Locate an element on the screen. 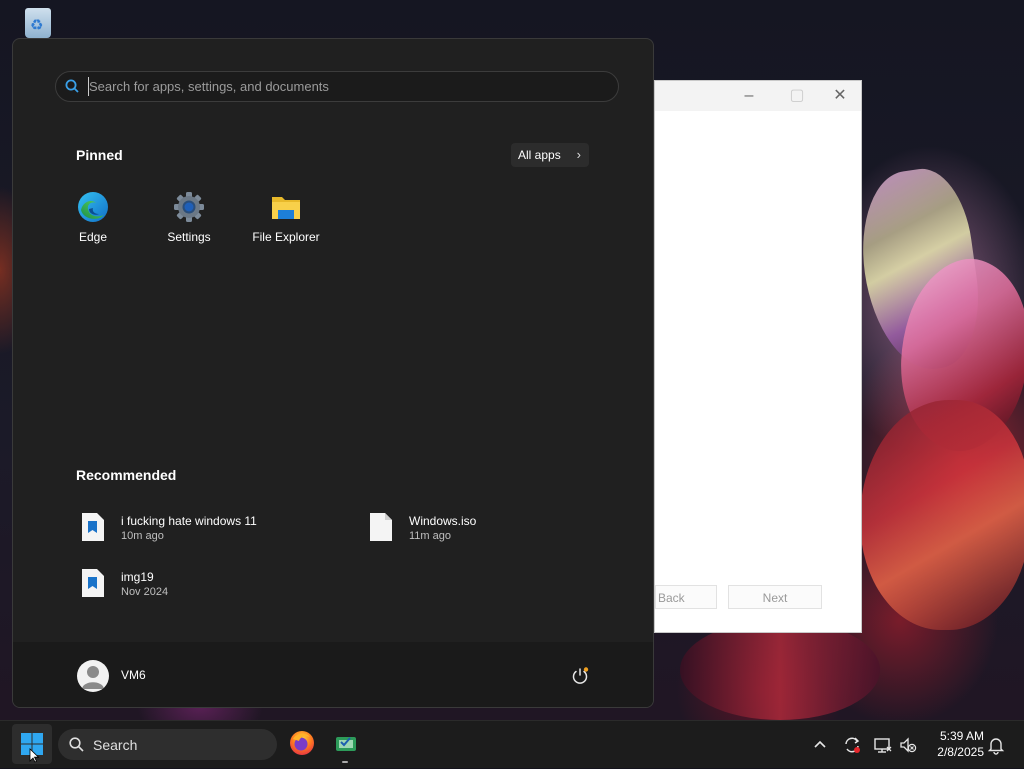 The width and height of the screenshot is (1024, 769). recommended-item-time: 10m ago is located at coordinates (142, 536).